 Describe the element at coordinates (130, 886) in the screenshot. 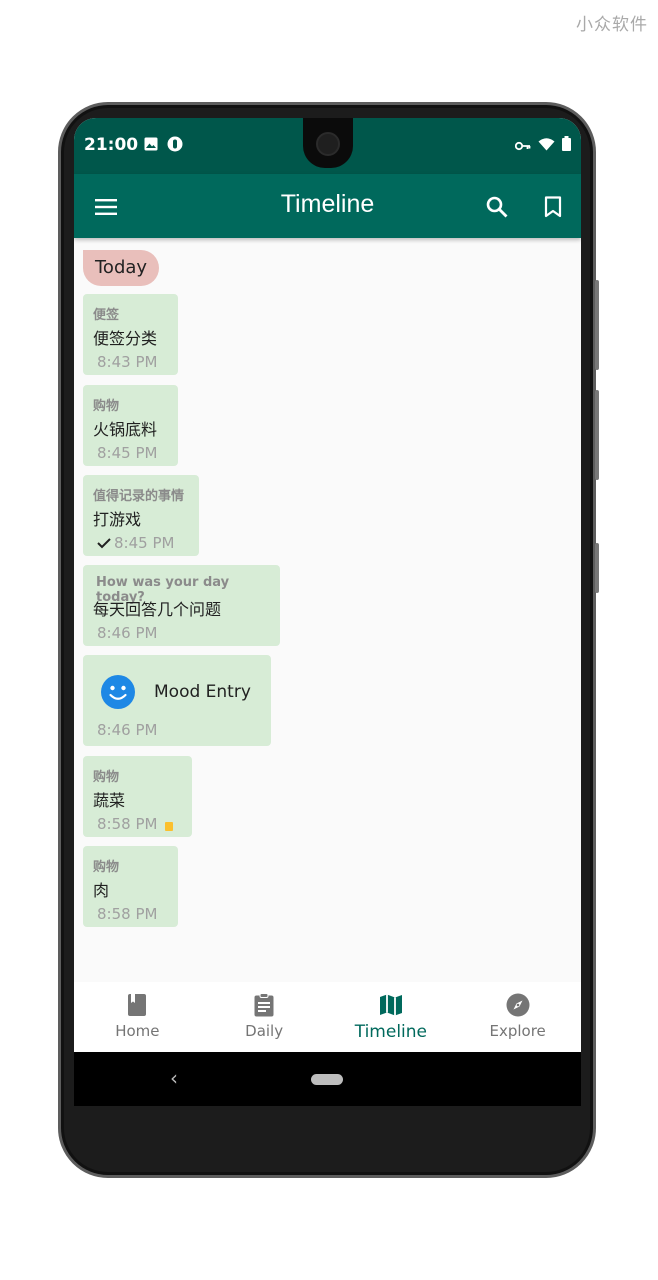

I see `timeline-entry: 购物 肉 8:58 PM` at that location.